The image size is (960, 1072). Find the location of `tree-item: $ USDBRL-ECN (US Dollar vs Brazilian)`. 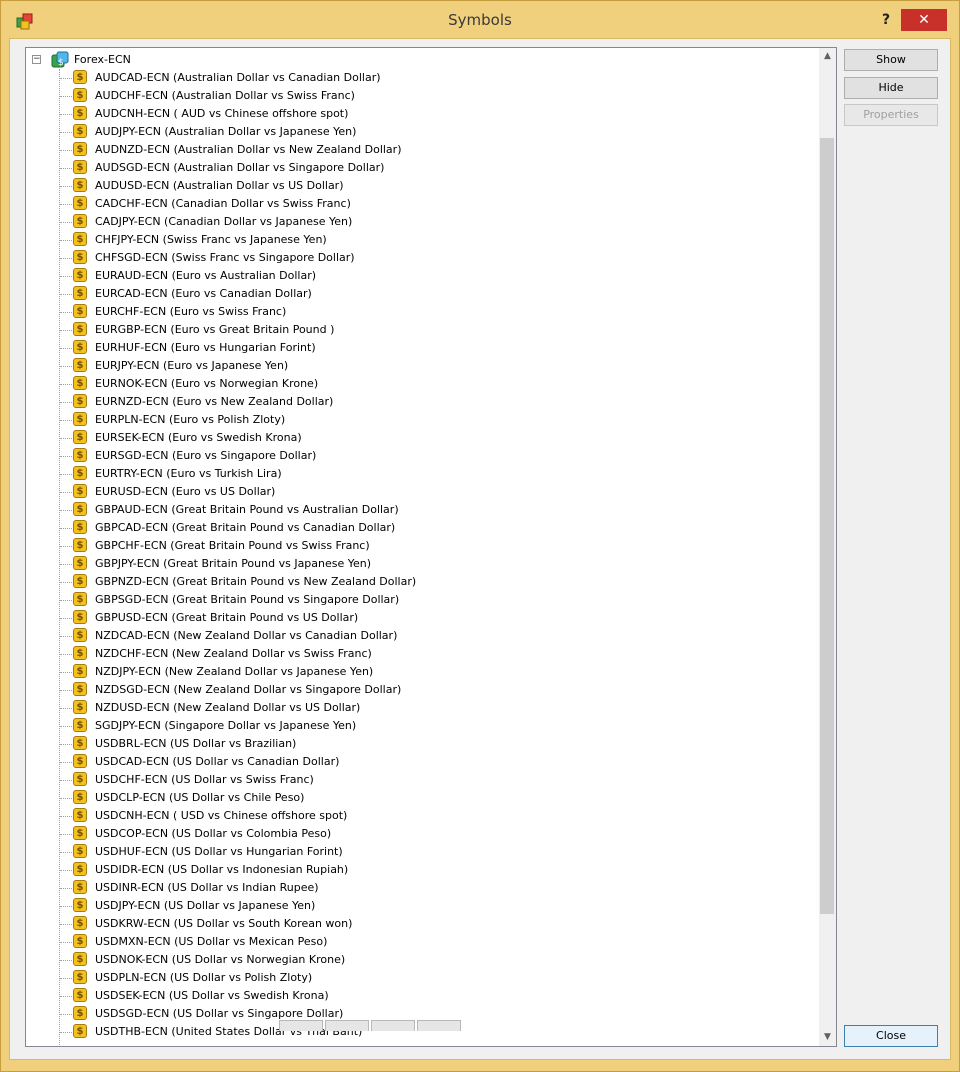

tree-item: $ USDBRL-ECN (US Dollar vs Brazilian) is located at coordinates (416, 744).